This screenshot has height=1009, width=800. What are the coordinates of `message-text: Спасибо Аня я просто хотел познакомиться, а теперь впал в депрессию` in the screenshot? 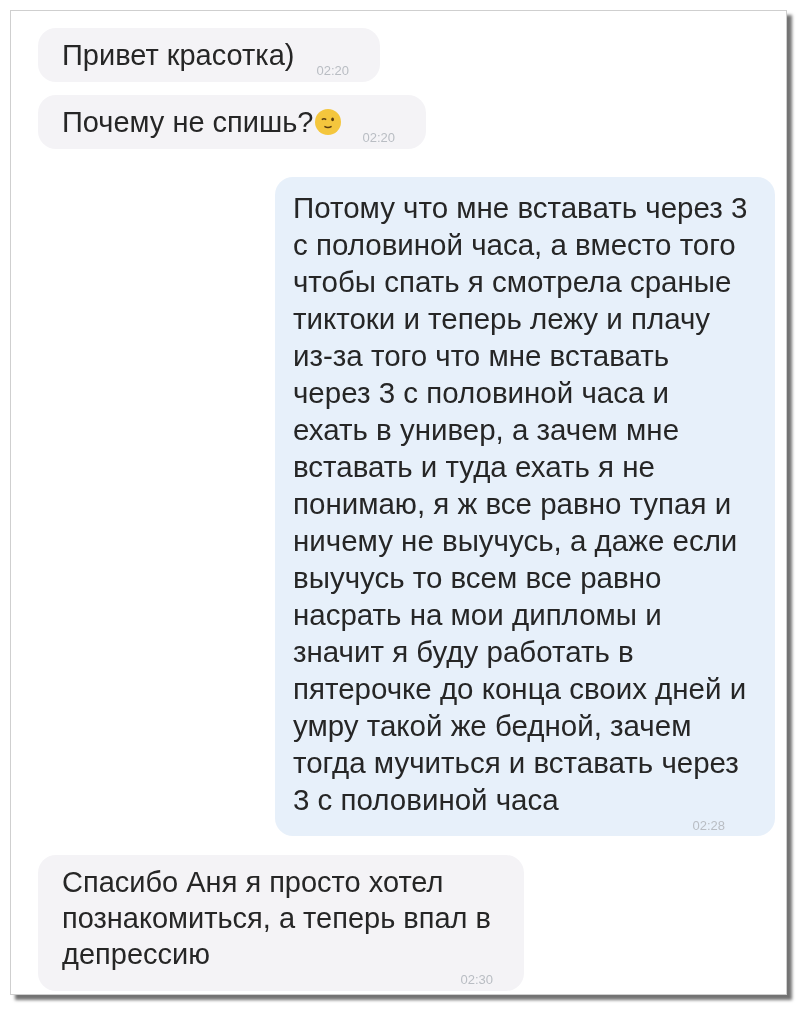 It's located at (276, 918).